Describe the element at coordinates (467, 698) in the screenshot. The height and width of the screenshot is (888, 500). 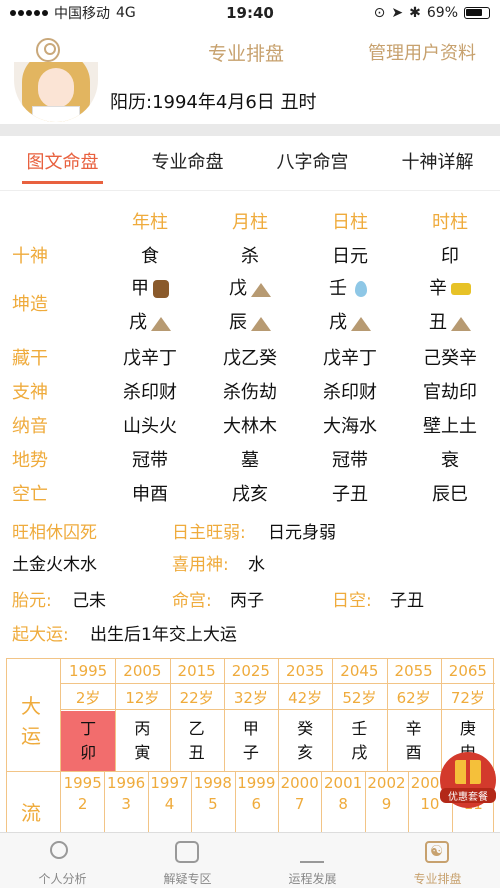
I see `dayun-age: 72岁` at that location.